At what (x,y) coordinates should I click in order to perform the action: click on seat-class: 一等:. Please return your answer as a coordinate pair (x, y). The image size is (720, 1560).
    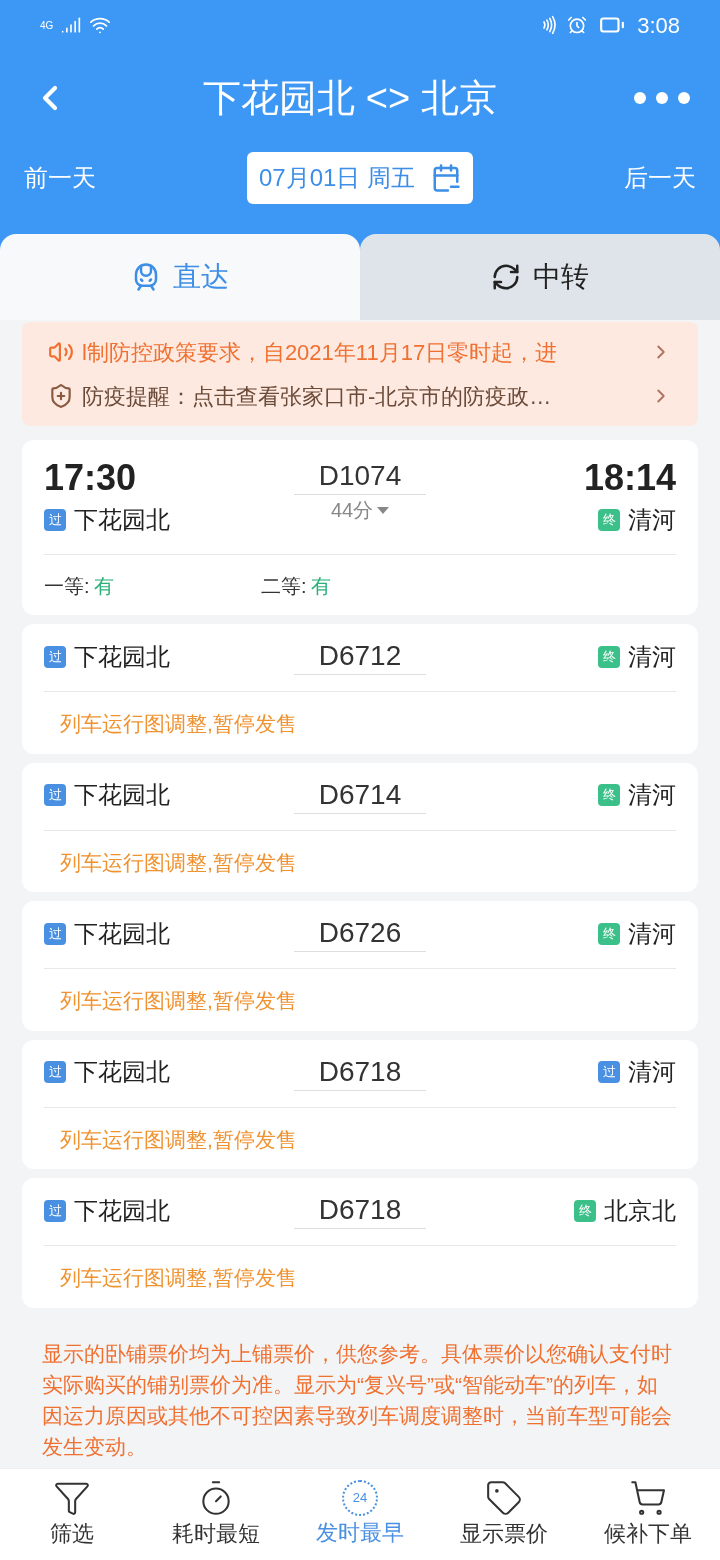
    Looking at the image, I should click on (67, 586).